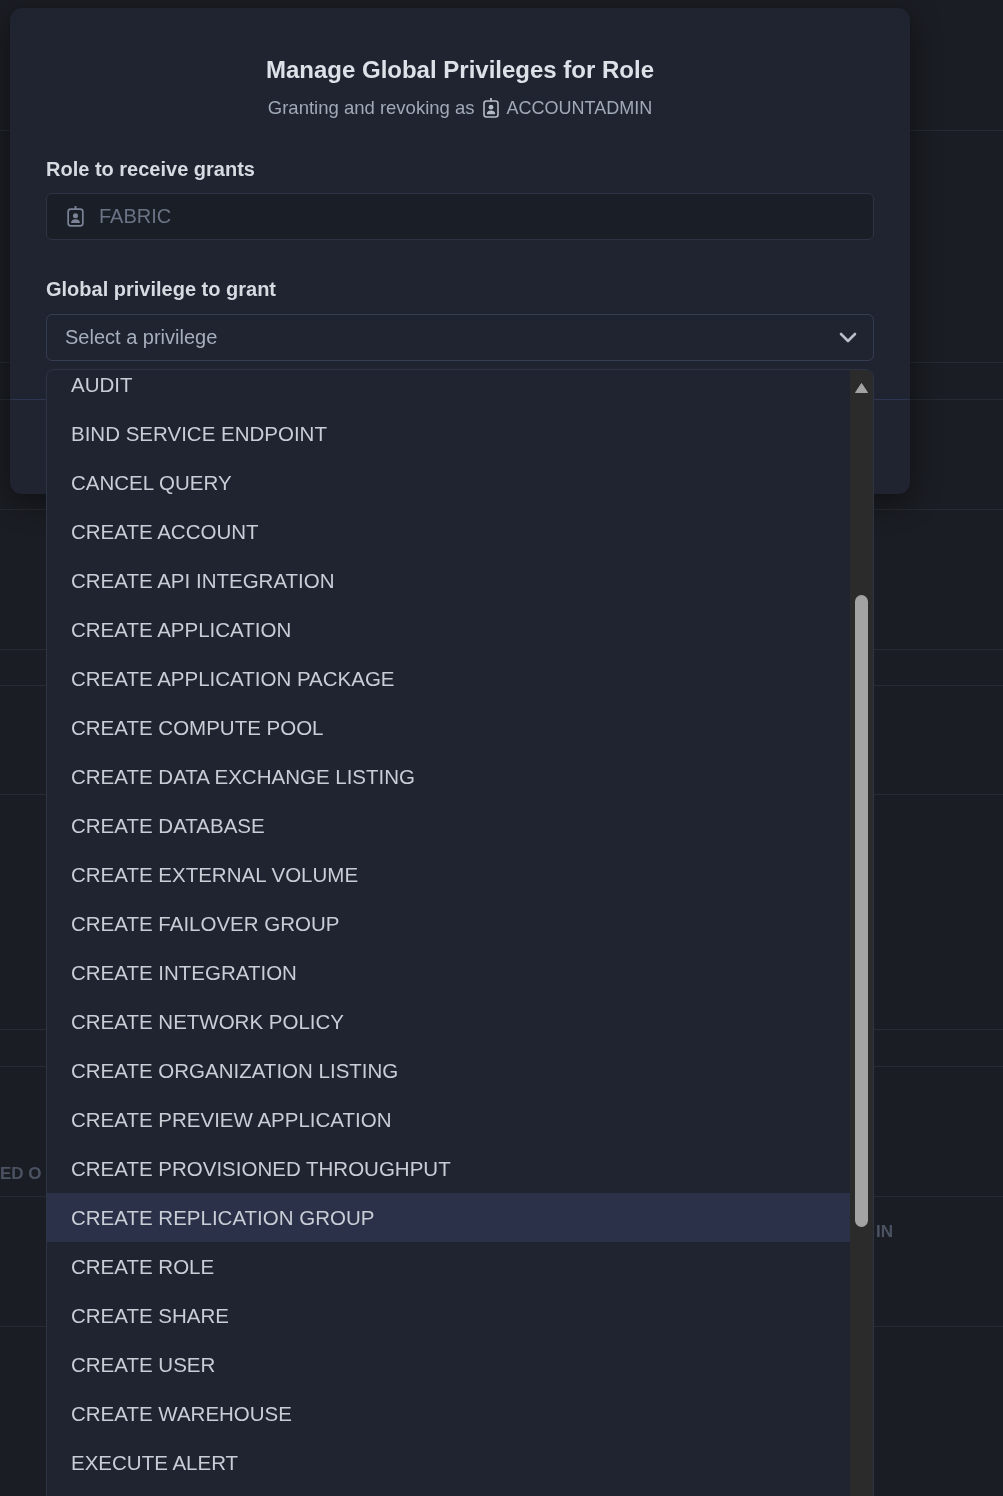  I want to click on dropdown-option: CREATE API INTEGRATION, so click(448, 580).